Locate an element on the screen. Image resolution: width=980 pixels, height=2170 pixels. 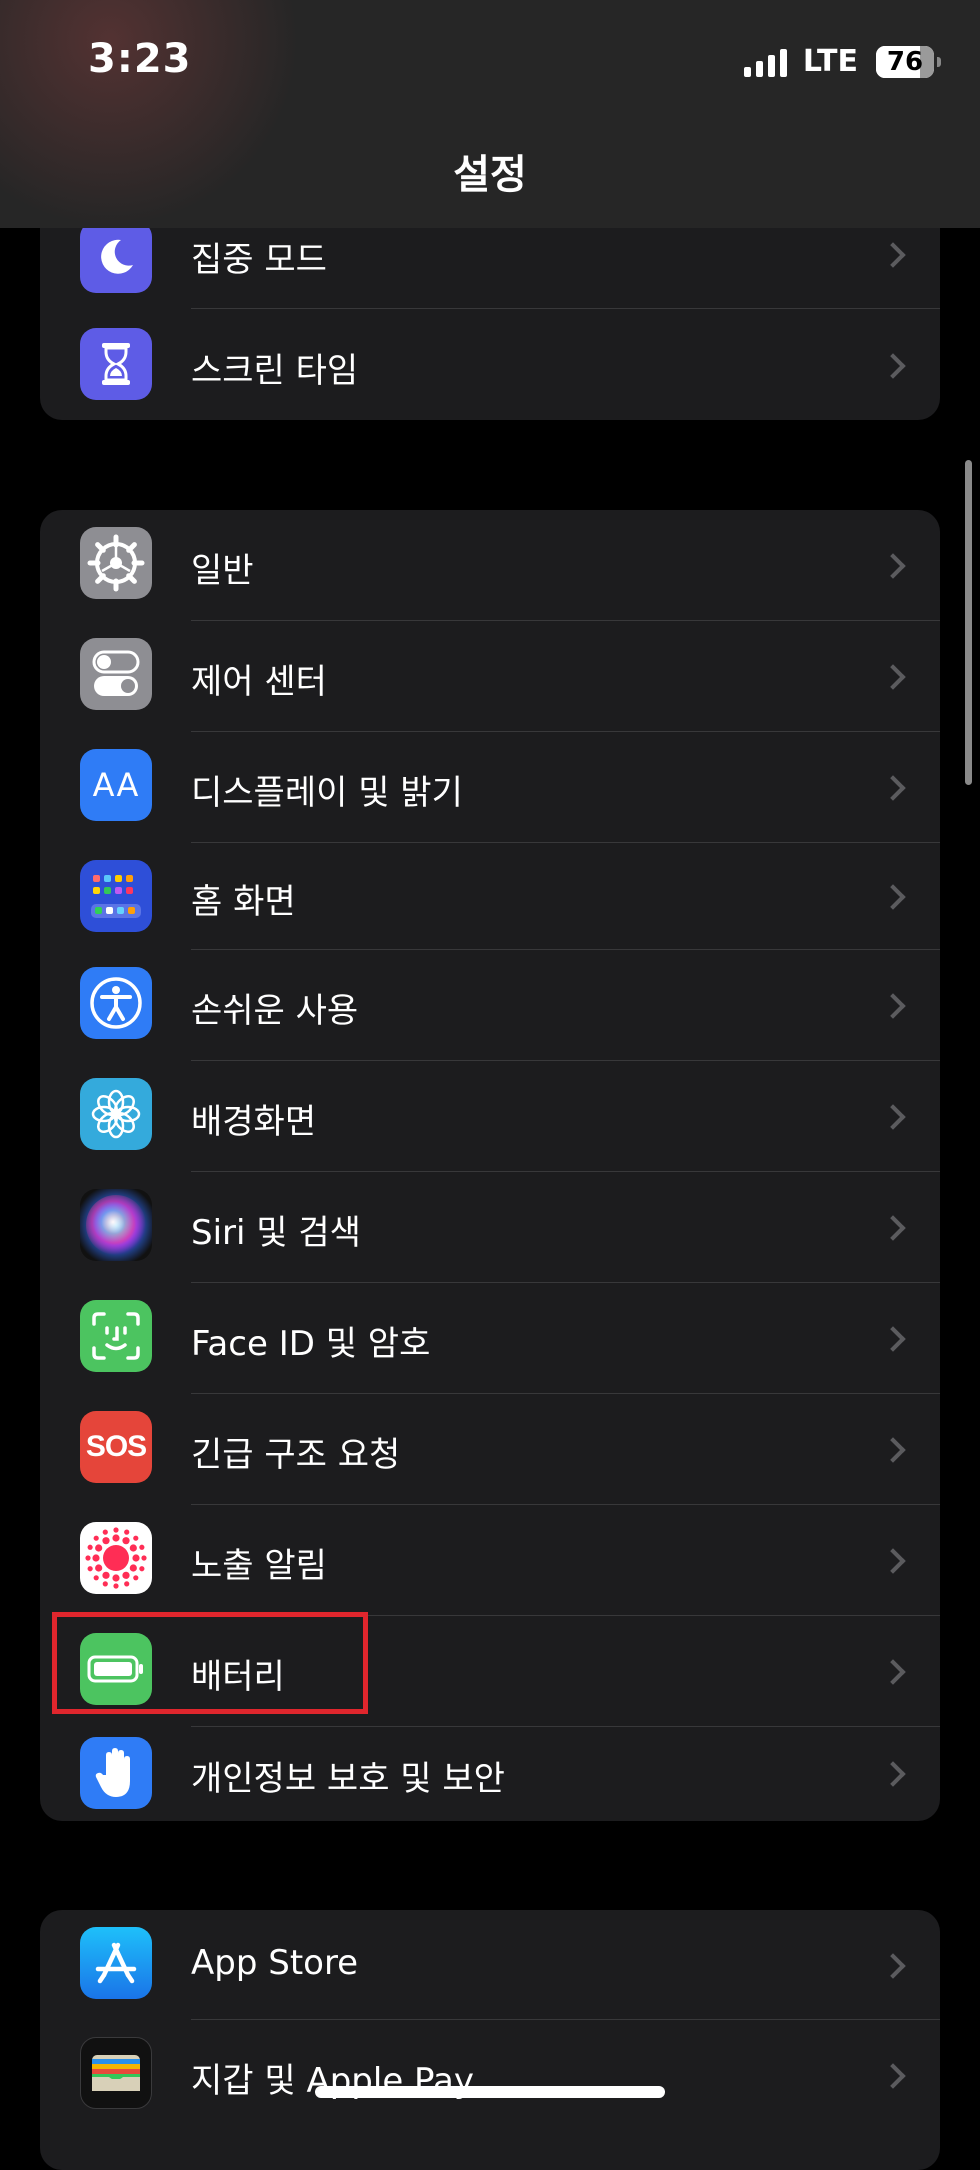
status-time: 3:23 is located at coordinates (140, 59).